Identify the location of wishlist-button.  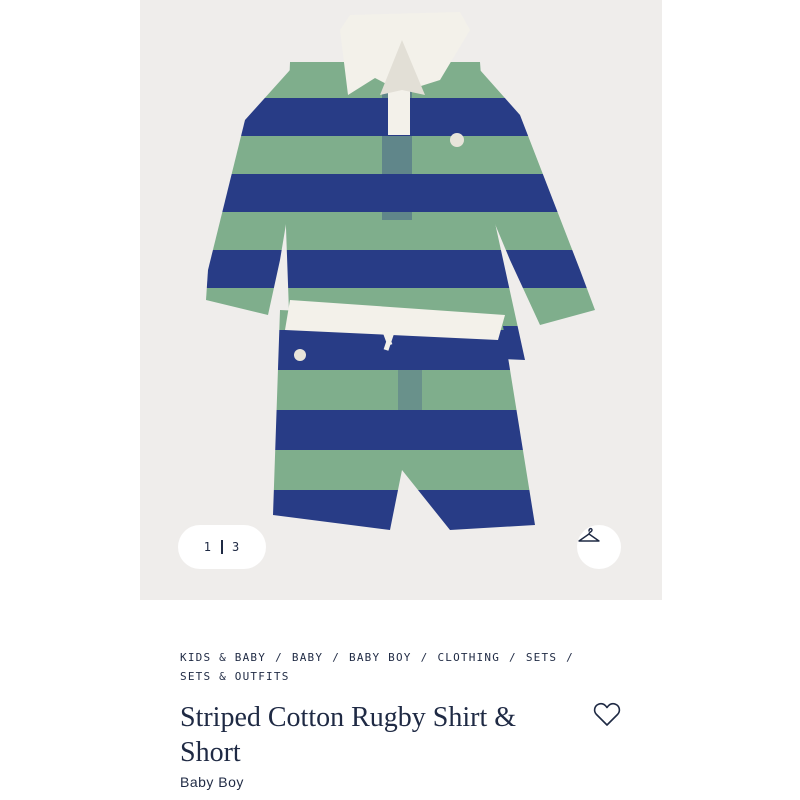
(607, 714).